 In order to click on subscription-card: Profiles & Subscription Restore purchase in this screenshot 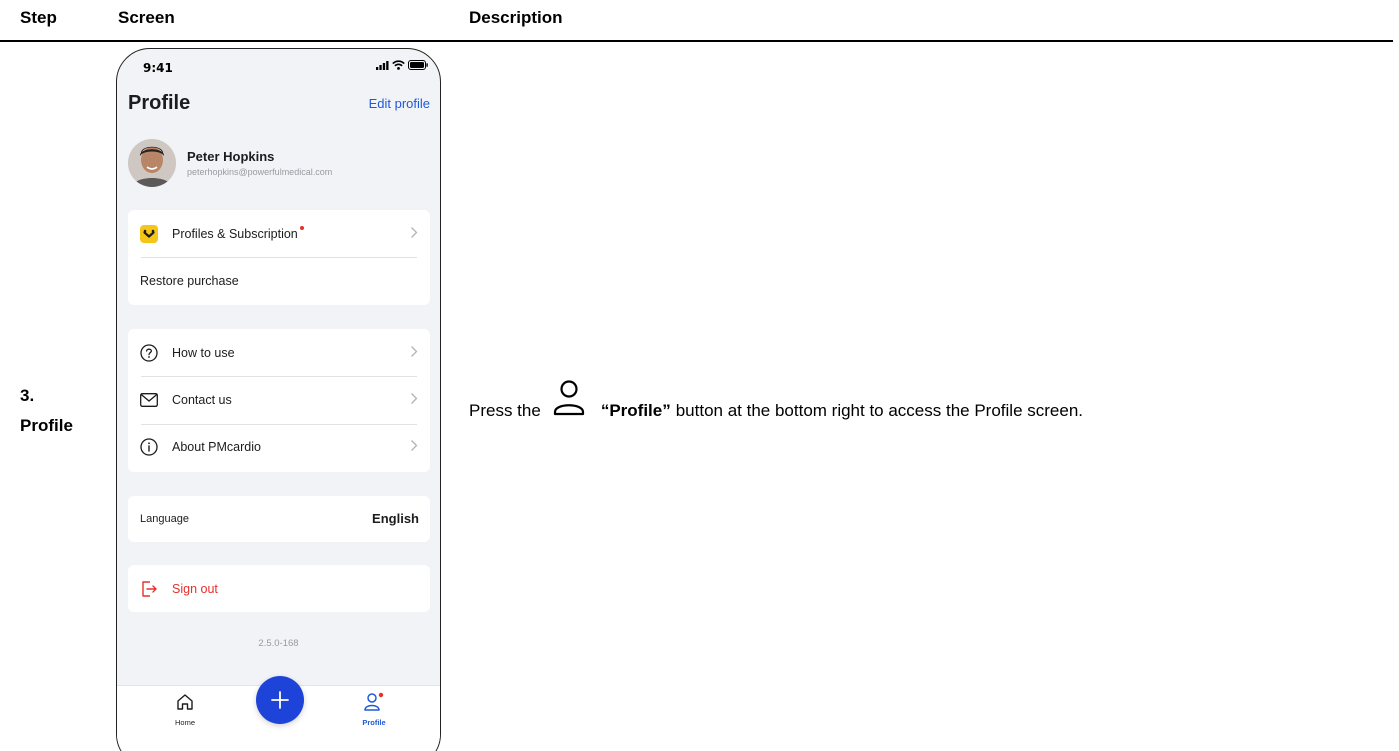, I will do `click(279, 257)`.